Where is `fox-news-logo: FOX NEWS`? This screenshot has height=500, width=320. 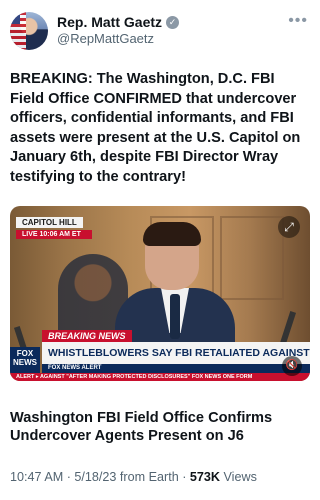
fox-news-logo: FOX NEWS is located at coordinates (25, 361).